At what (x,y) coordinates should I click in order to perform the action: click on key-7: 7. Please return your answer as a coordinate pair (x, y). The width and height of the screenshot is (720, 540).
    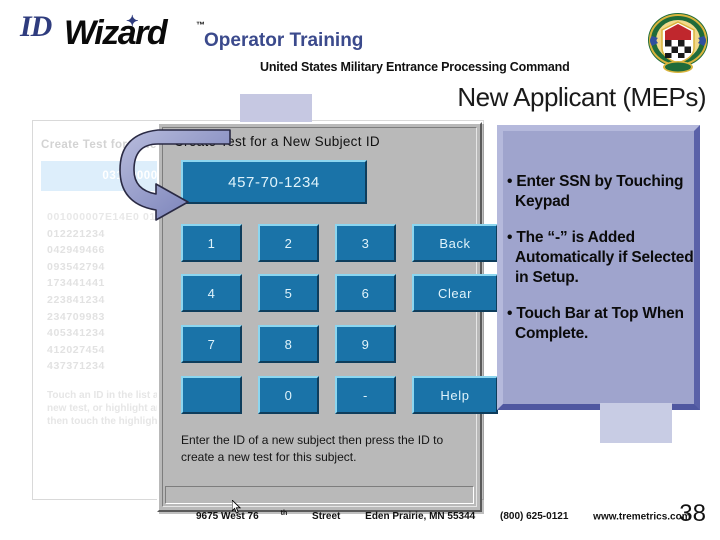
    Looking at the image, I should click on (211, 344).